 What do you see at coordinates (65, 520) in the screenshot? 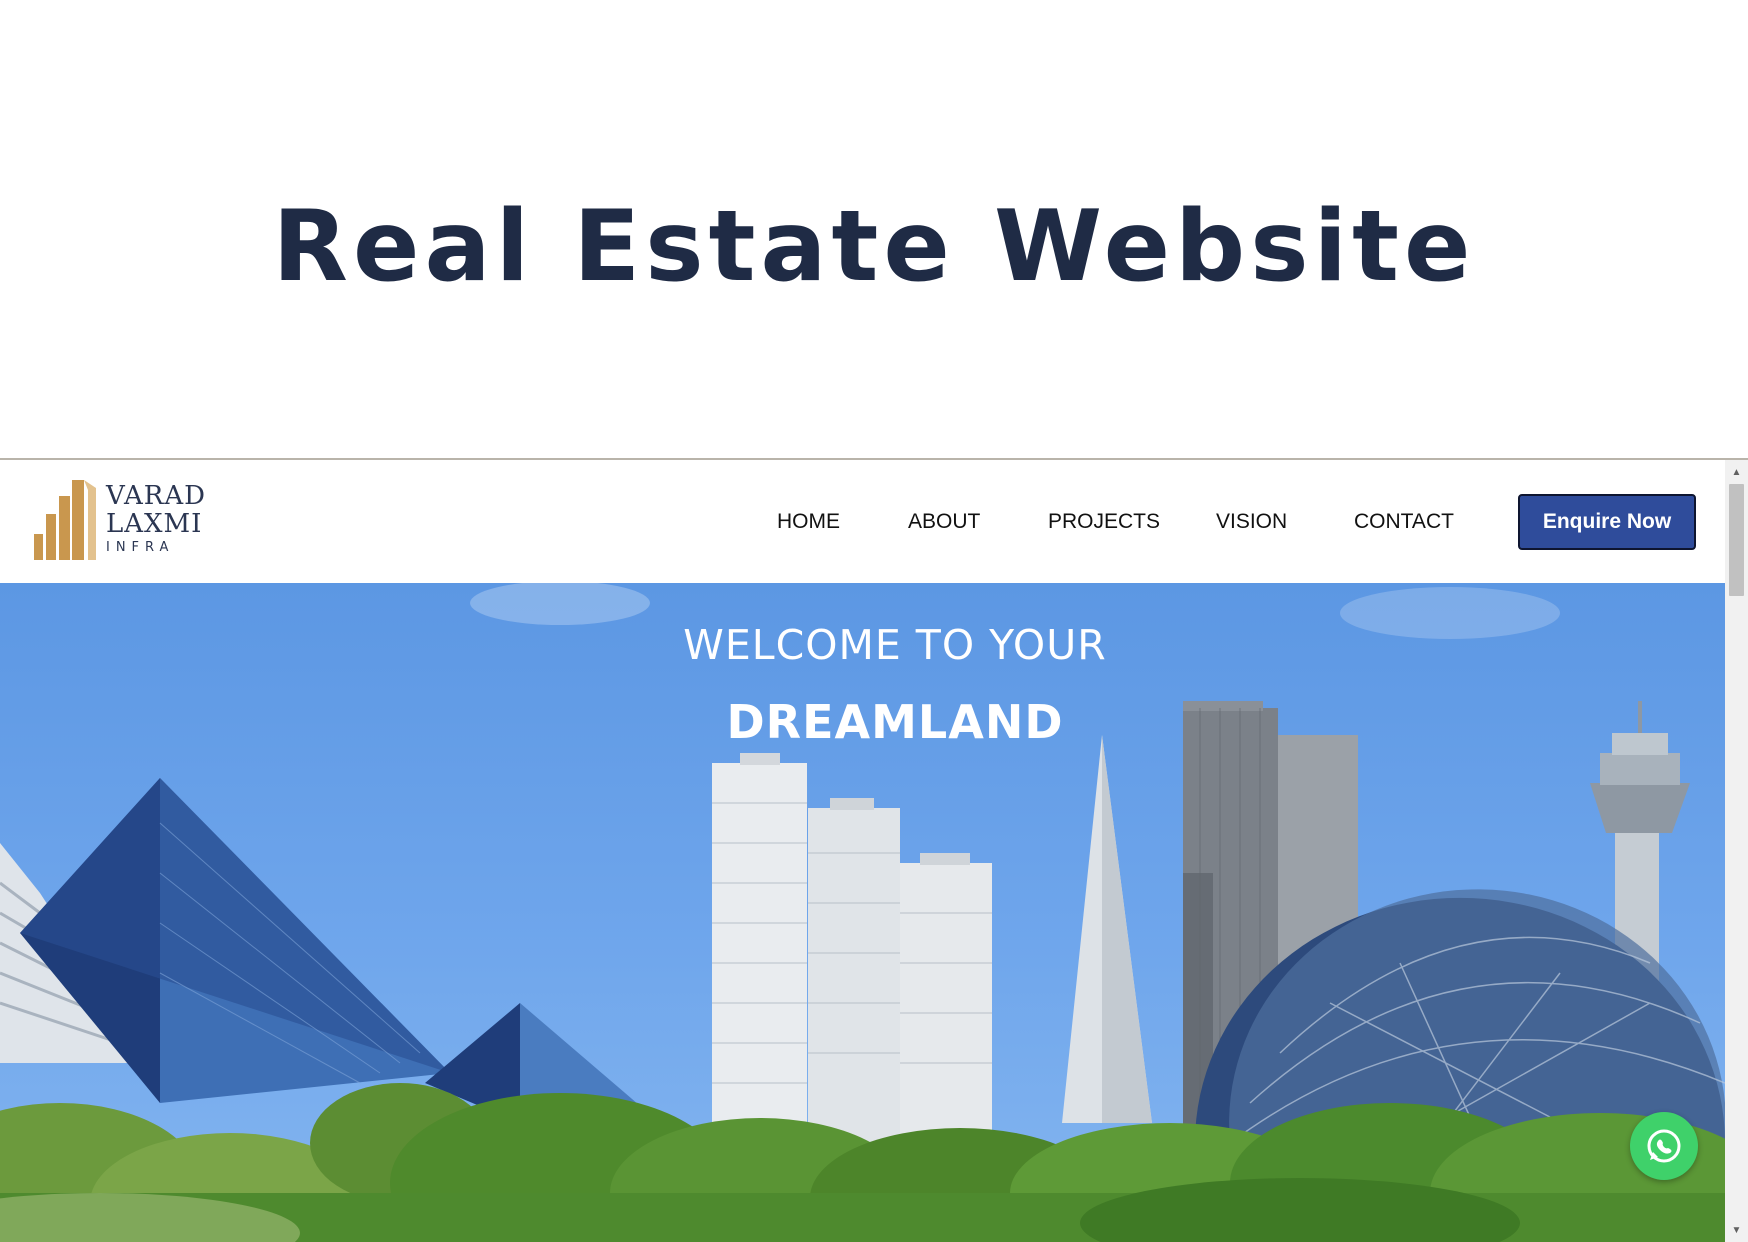
I see `building-logo-icon` at bounding box center [65, 520].